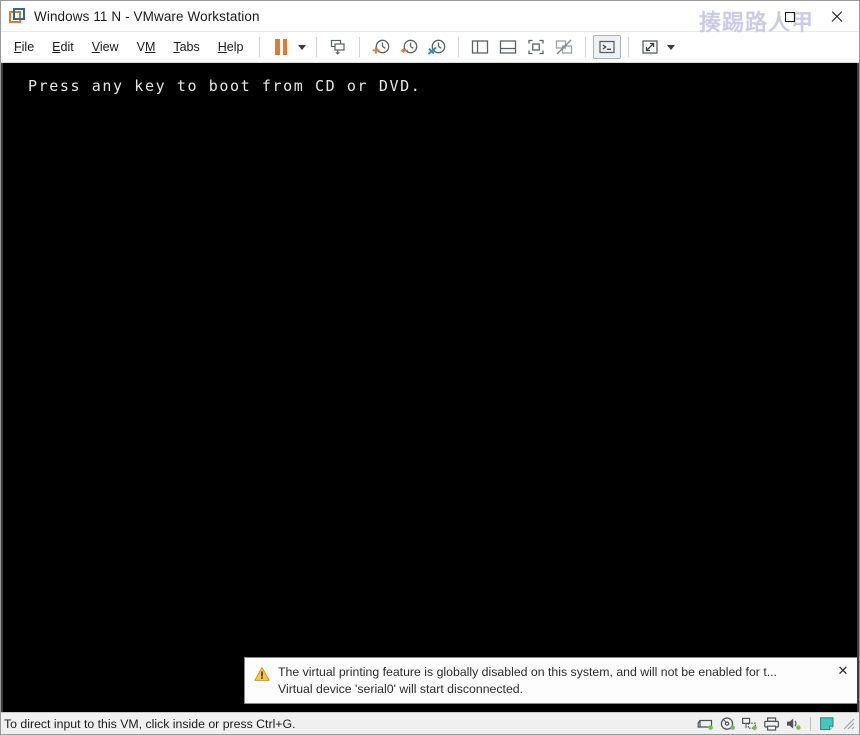  I want to click on snapshot-manager-icon, so click(437, 47).